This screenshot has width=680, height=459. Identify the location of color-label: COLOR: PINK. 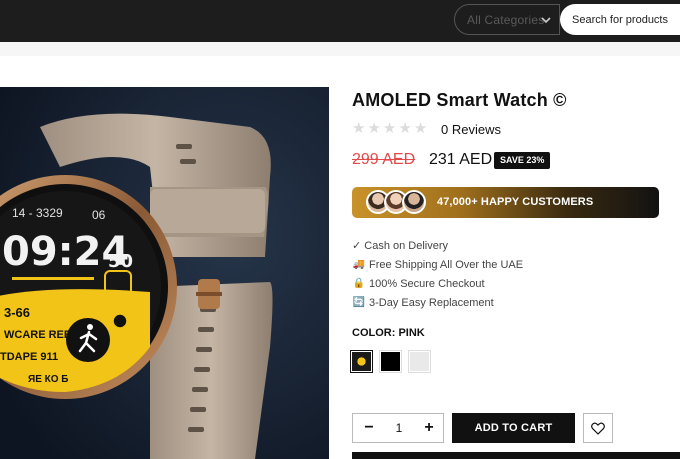
(388, 333).